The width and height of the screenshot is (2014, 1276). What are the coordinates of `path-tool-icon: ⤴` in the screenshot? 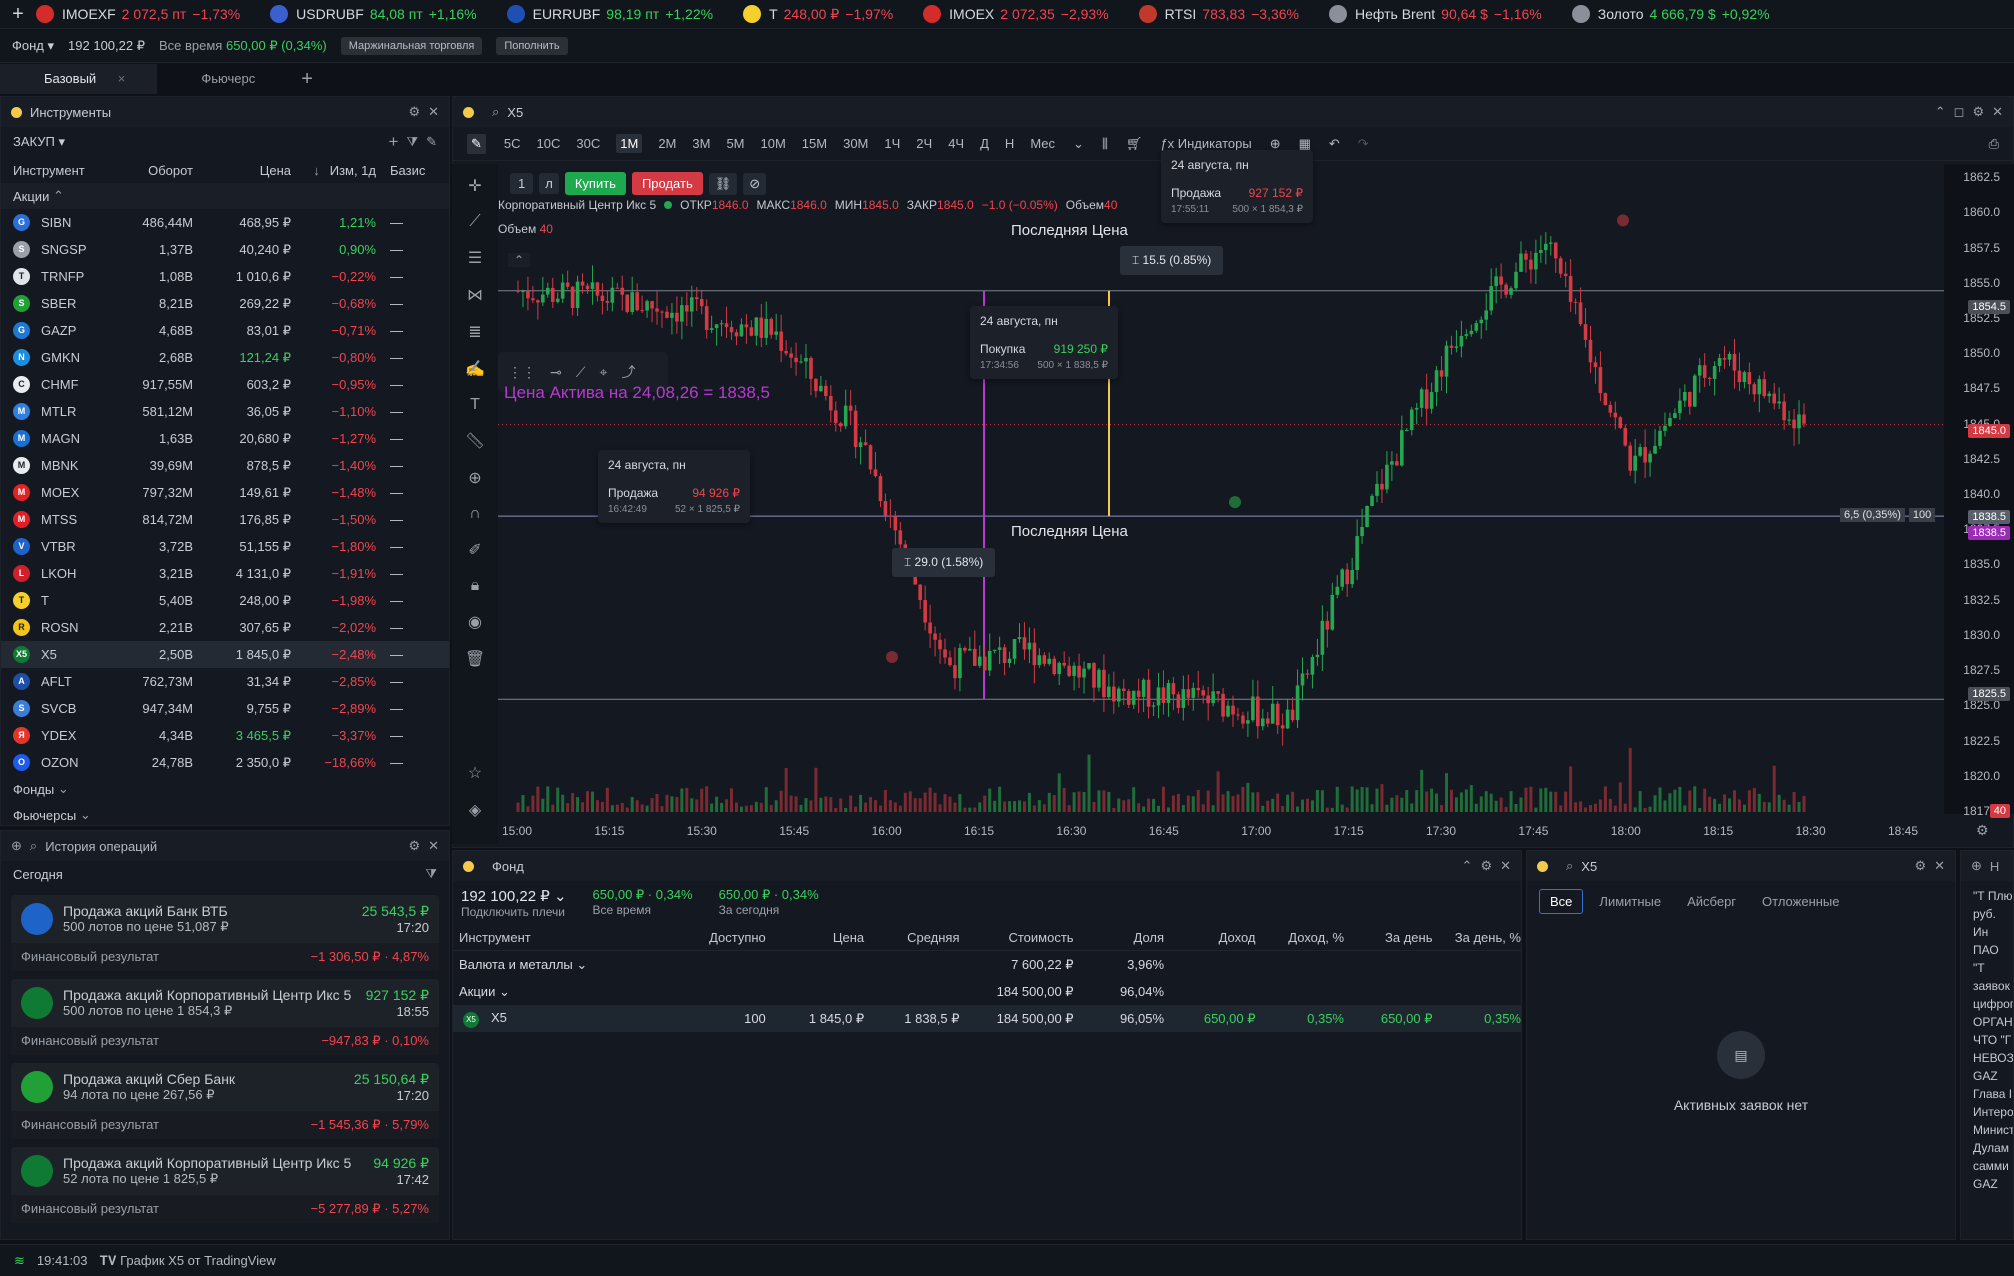 It's located at (628, 372).